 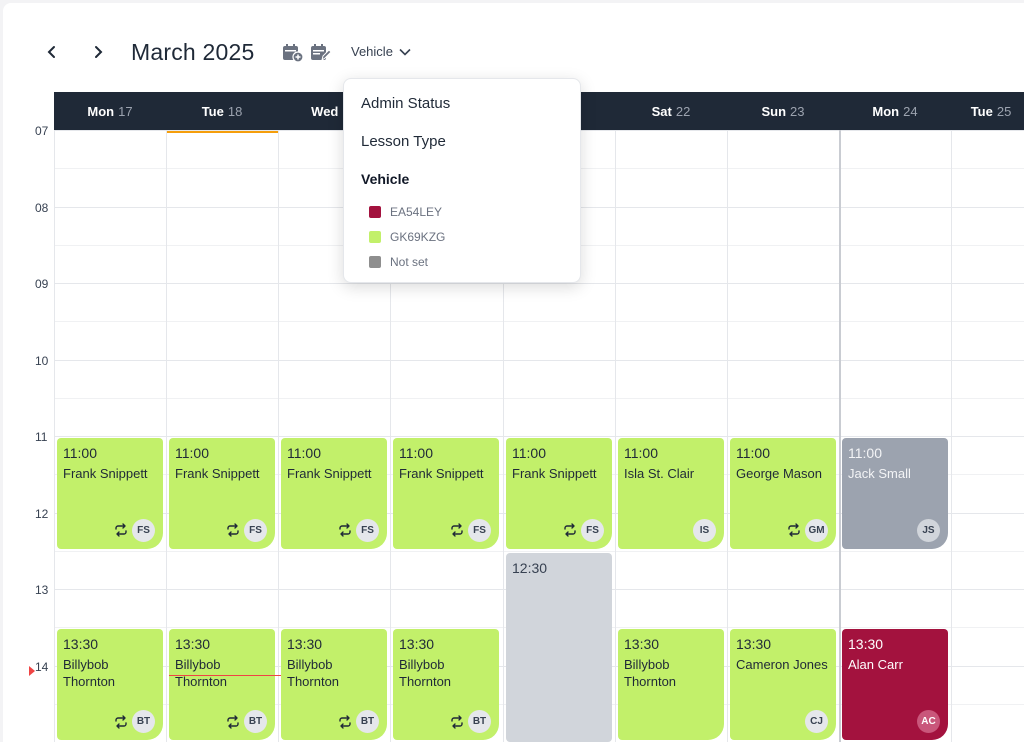 I want to click on day-name: Tue, so click(x=212, y=111).